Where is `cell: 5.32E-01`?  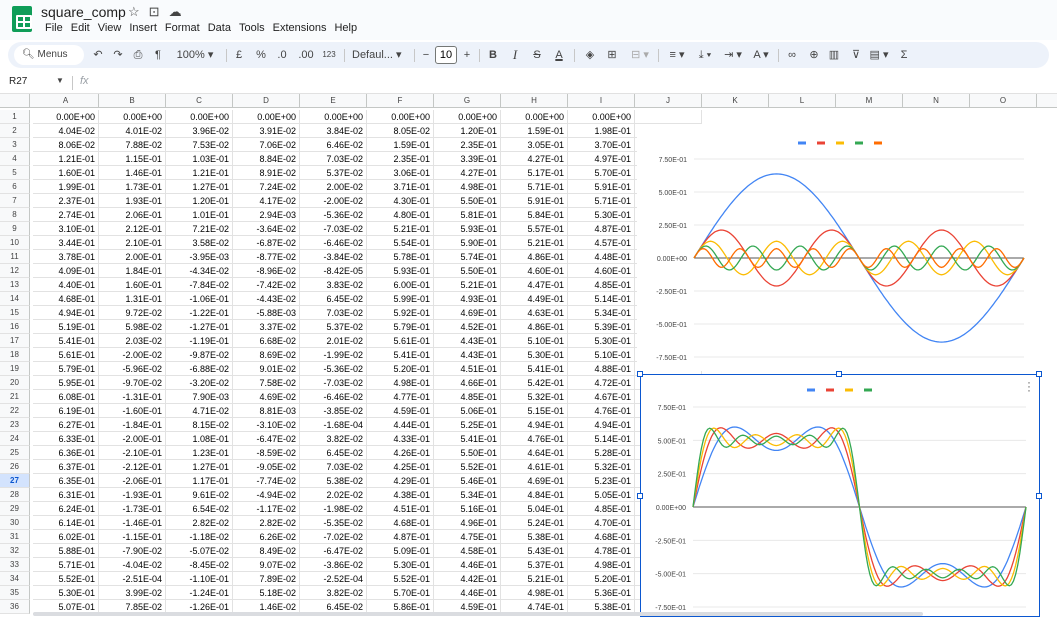 cell: 5.32E-01 is located at coordinates (534, 397).